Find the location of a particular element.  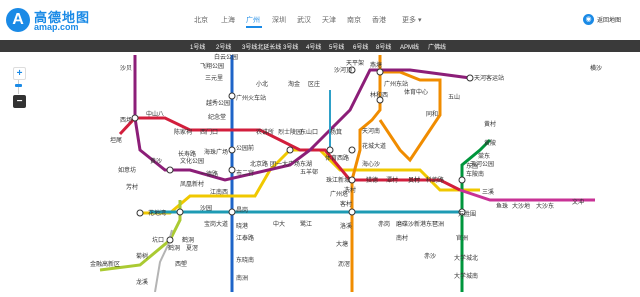

line-button-4: 4号线 is located at coordinates (313, 46).